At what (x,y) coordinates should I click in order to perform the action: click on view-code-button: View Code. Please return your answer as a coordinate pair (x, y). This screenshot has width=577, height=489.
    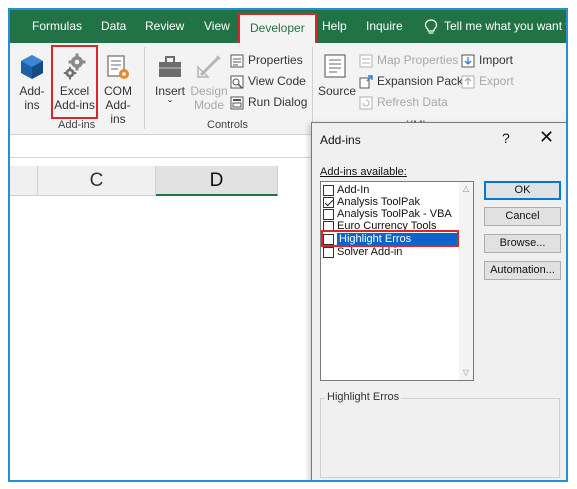
    Looking at the image, I should click on (268, 81).